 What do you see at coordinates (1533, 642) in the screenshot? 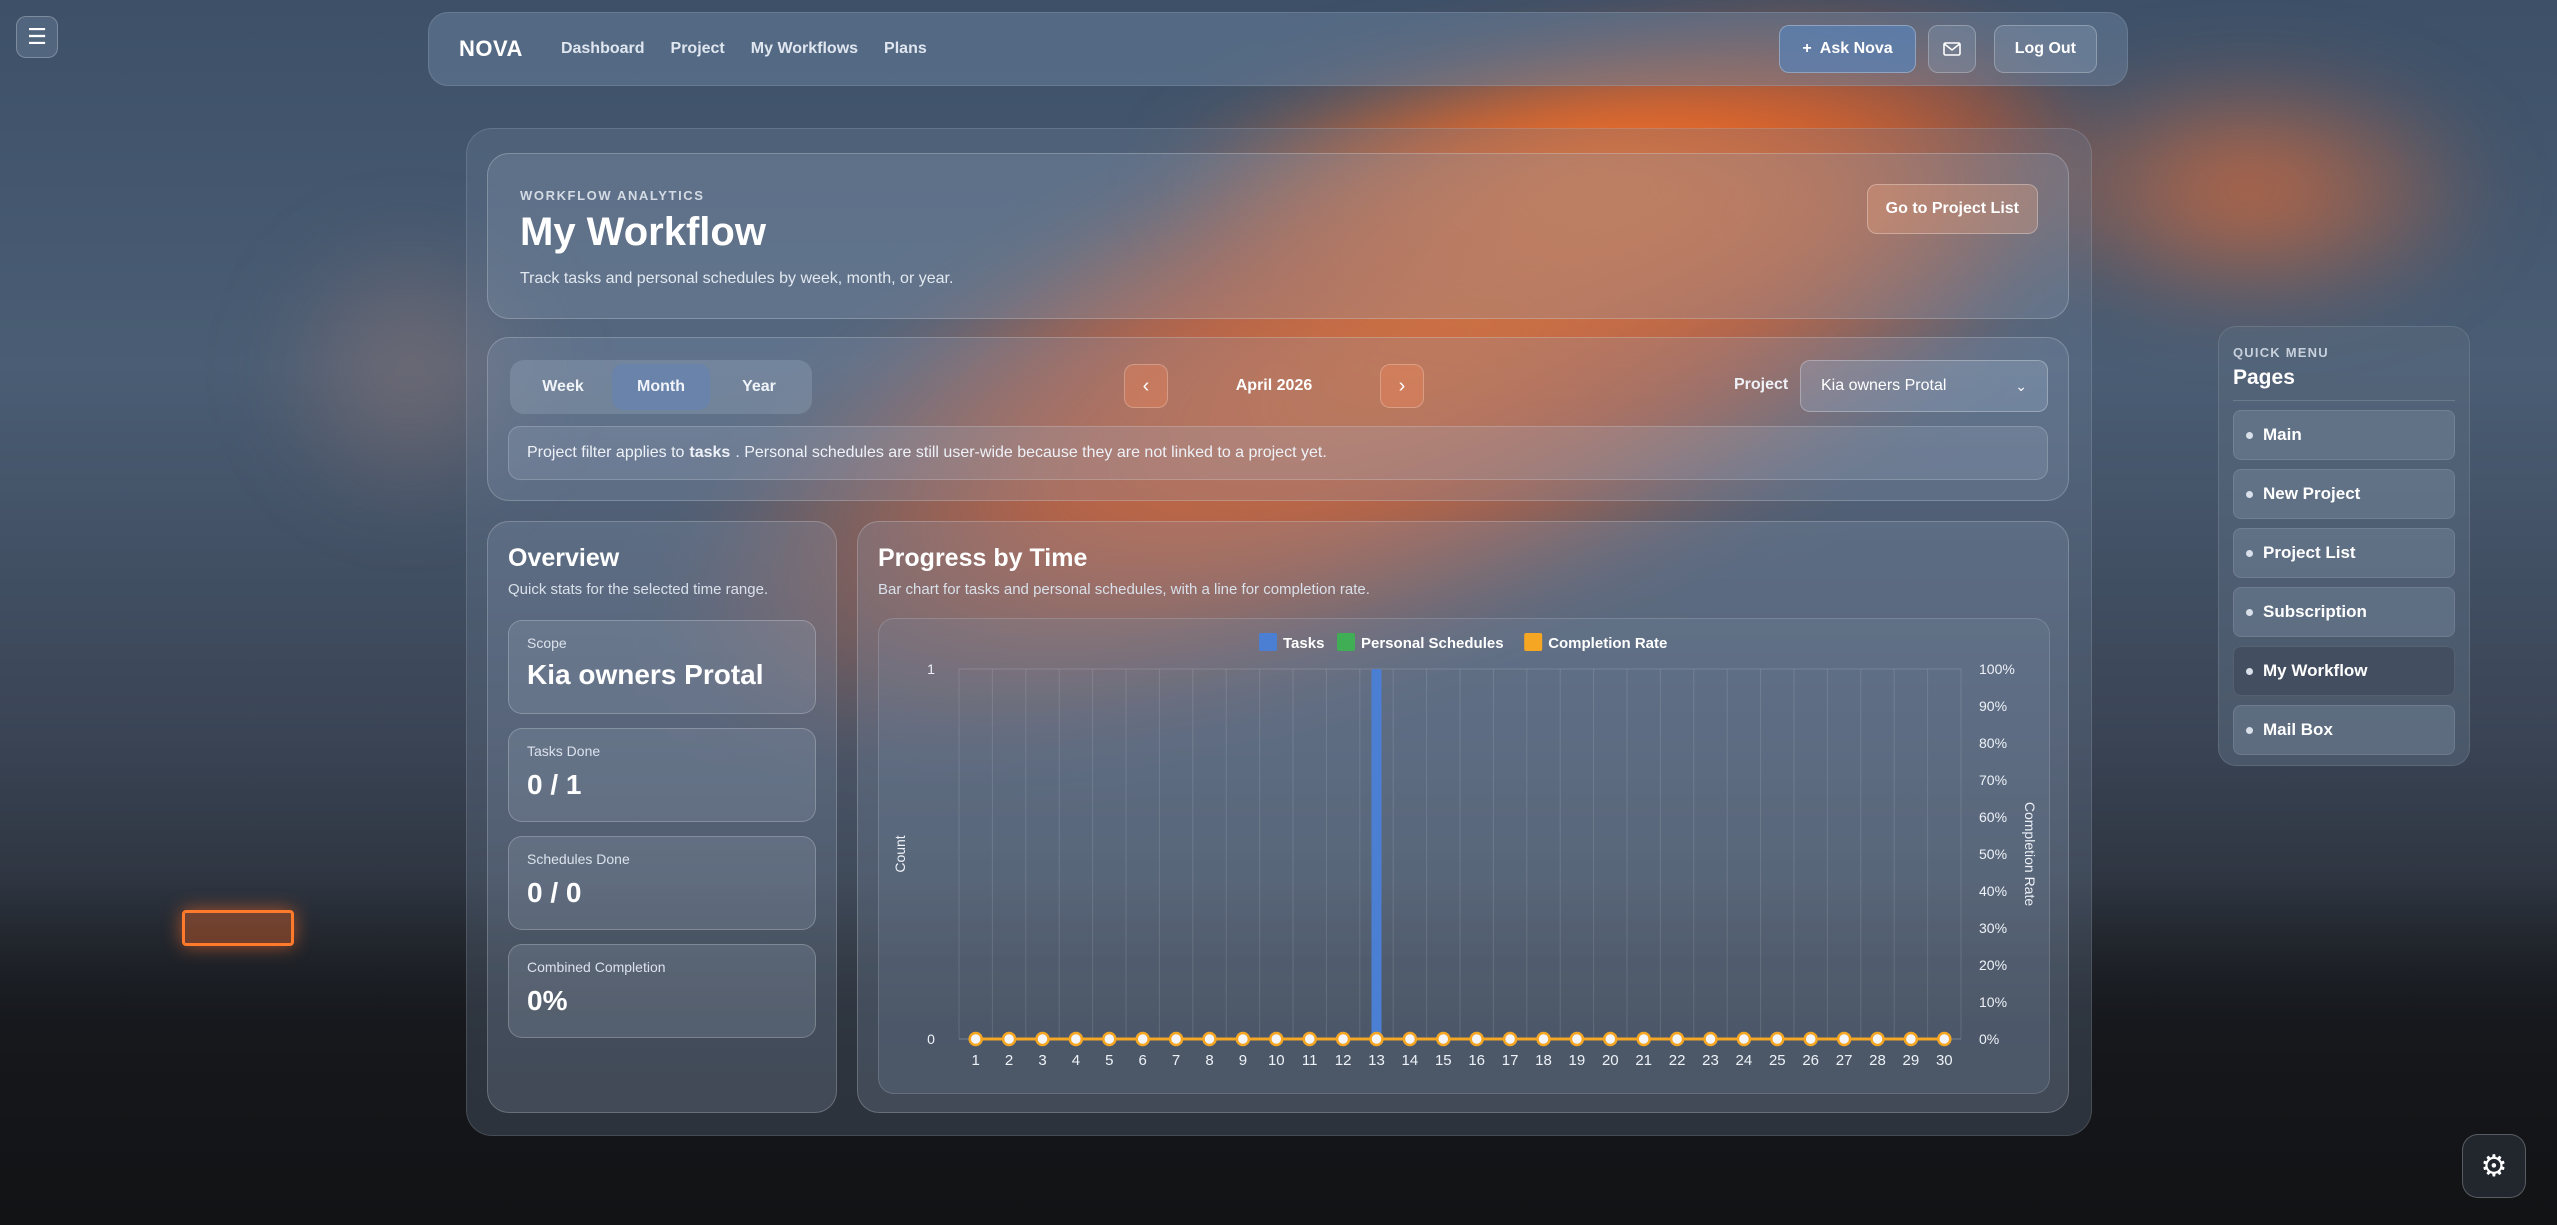
I see `legend-swatch` at bounding box center [1533, 642].